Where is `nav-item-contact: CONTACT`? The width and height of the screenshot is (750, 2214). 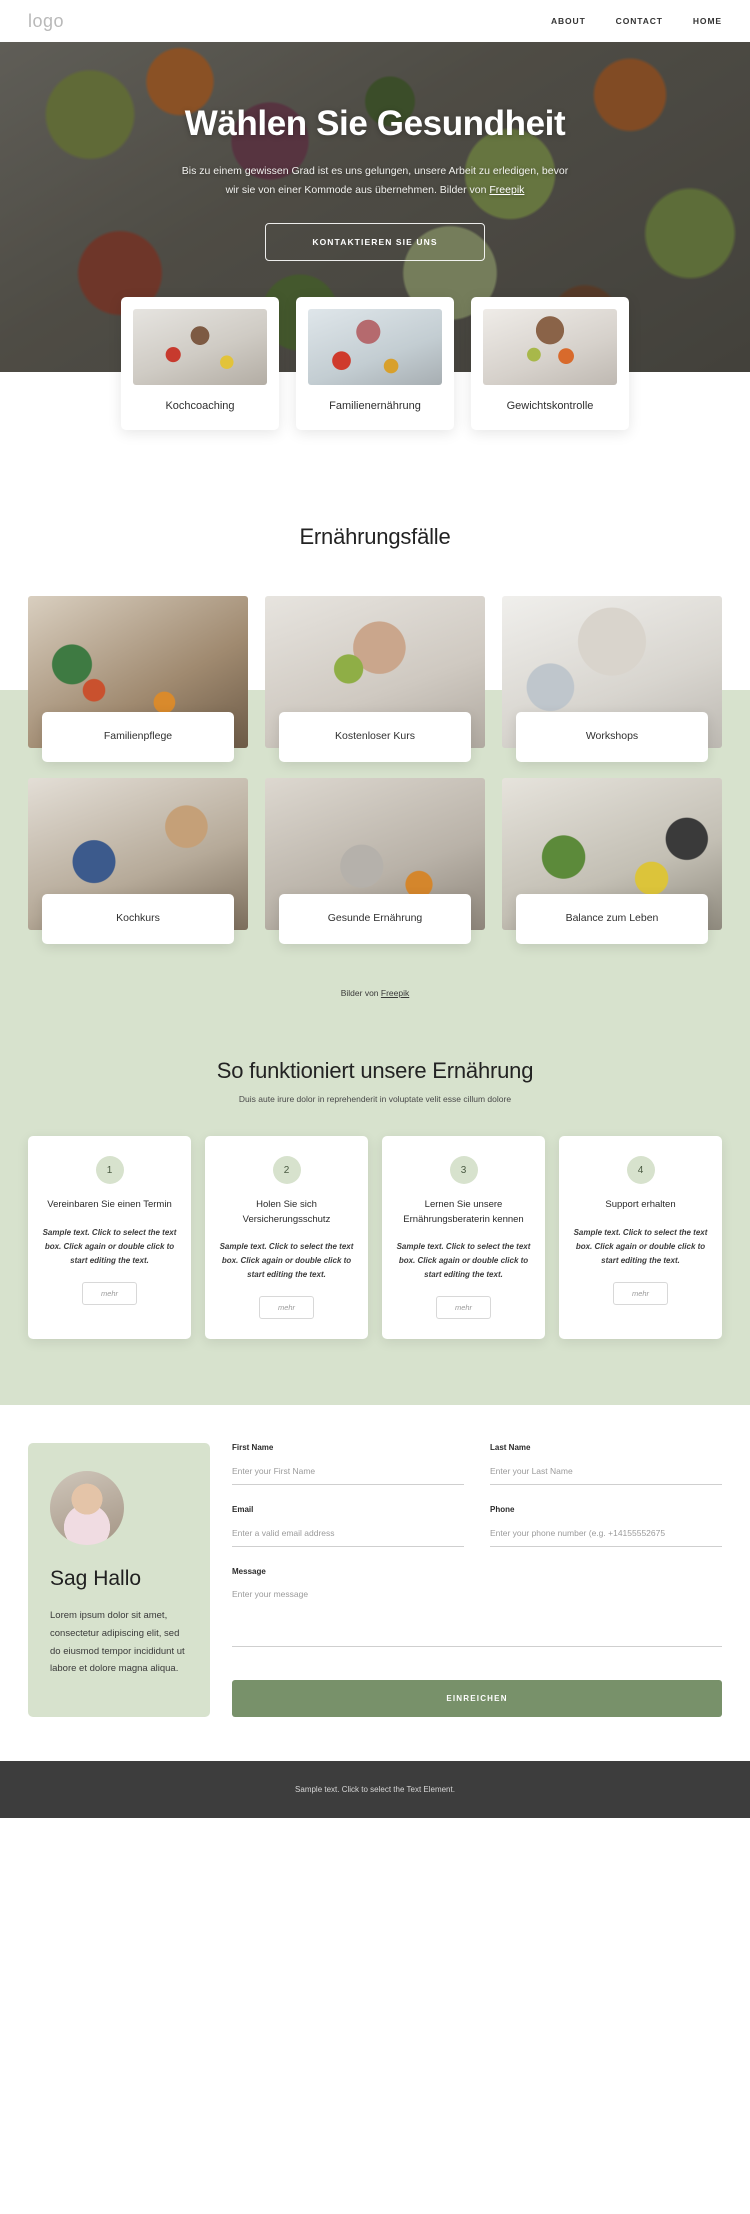 nav-item-contact: CONTACT is located at coordinates (639, 21).